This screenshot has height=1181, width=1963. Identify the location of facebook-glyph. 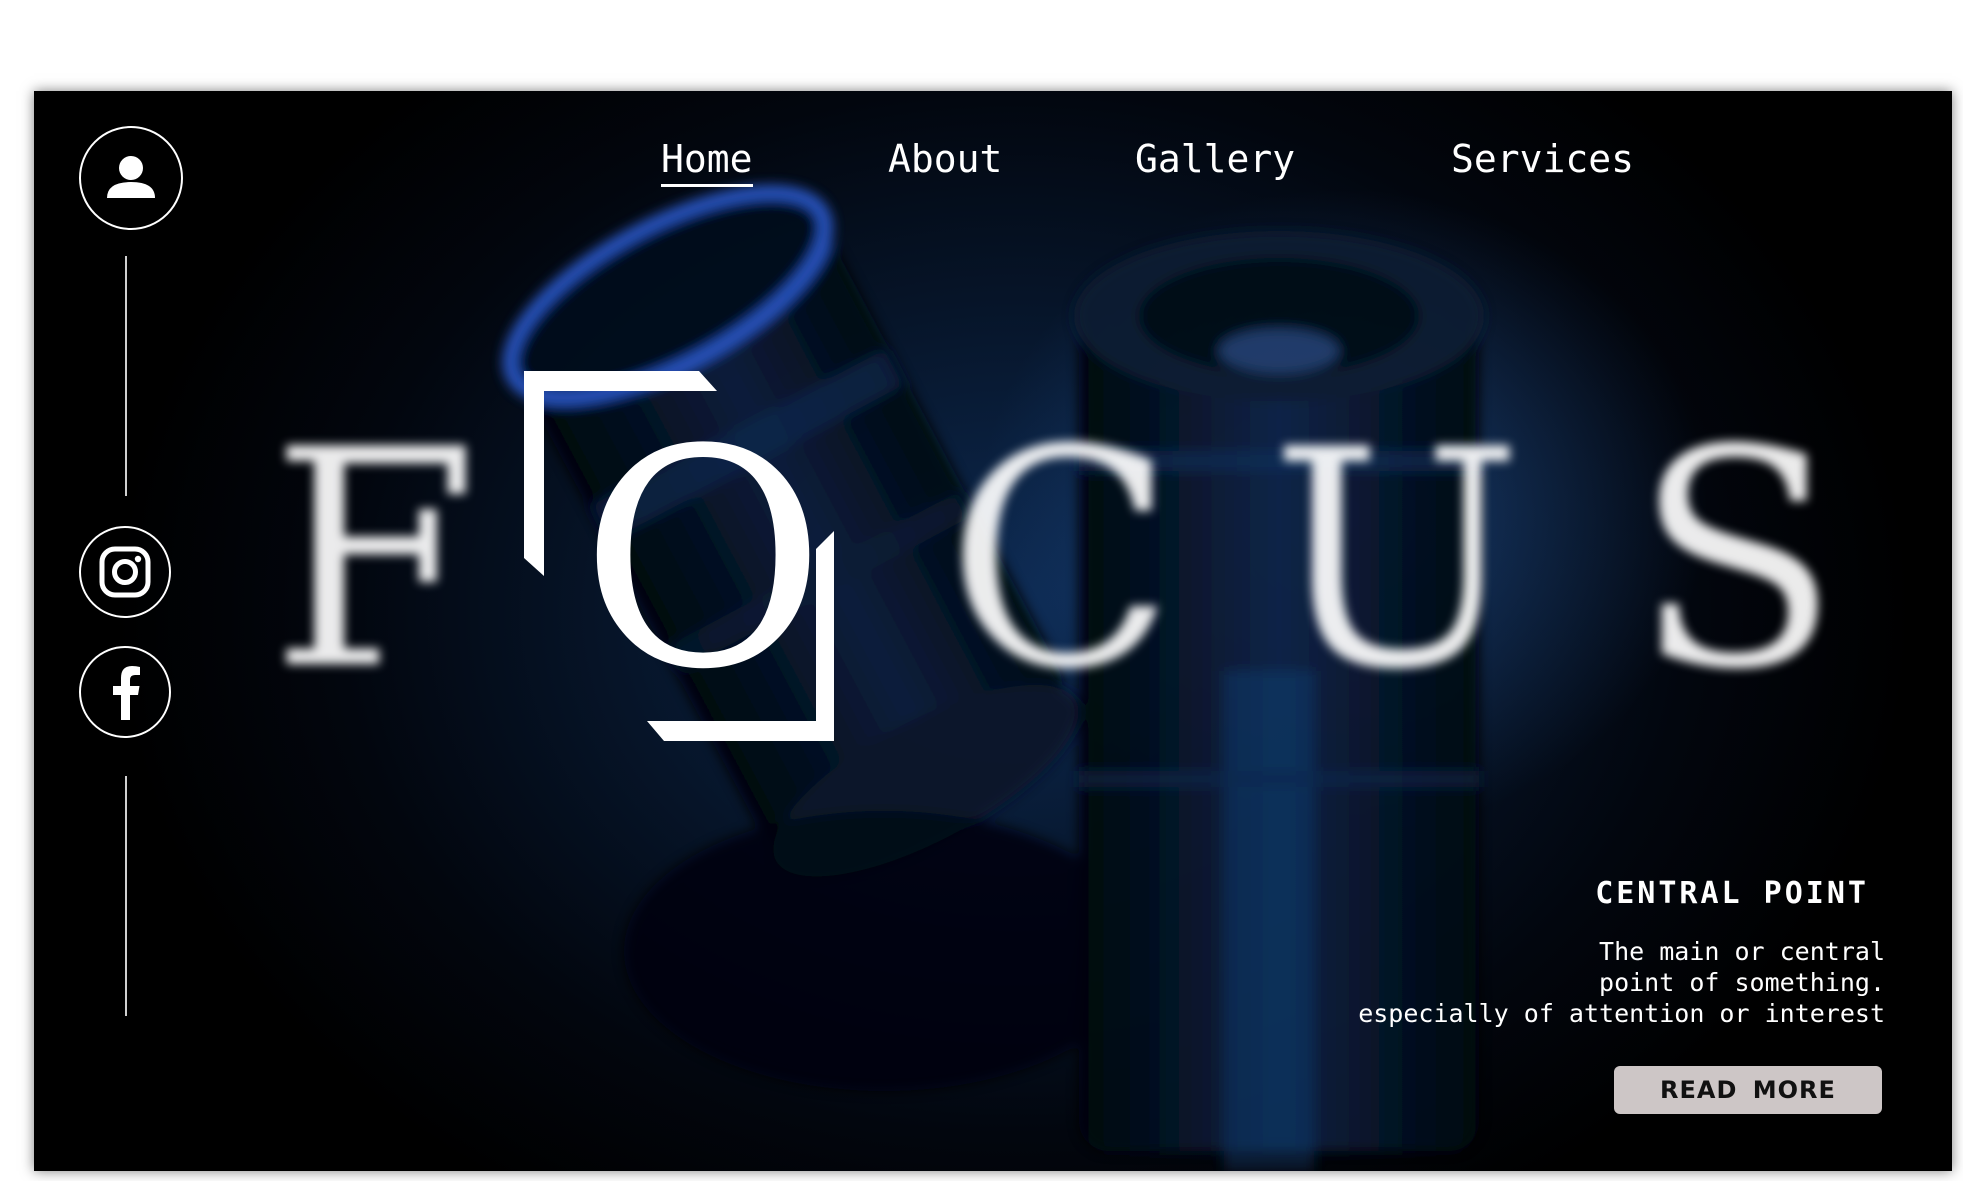
(126, 693).